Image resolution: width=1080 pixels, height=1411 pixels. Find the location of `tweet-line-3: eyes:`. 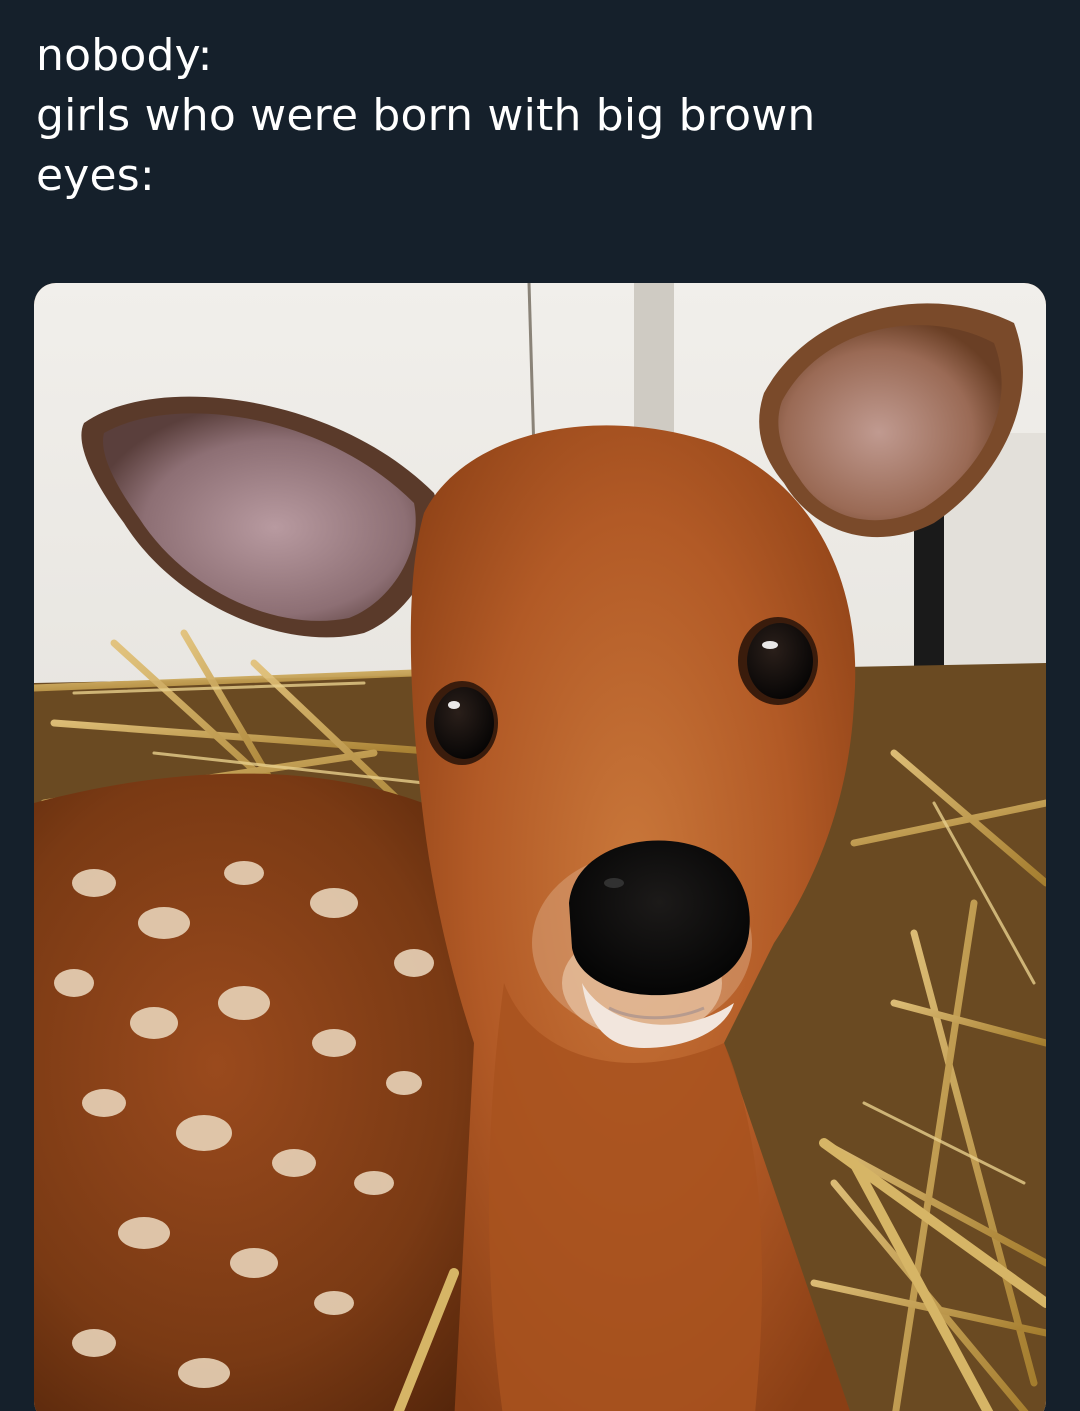

tweet-line-3: eyes: is located at coordinates (95, 175).